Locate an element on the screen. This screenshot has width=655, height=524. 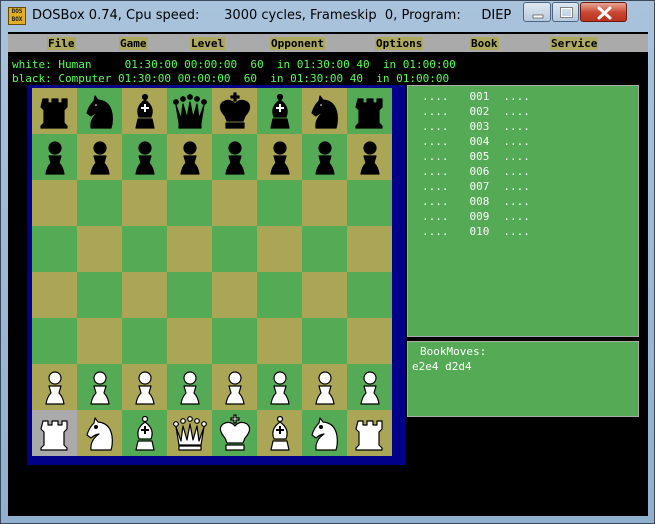
square-d6 is located at coordinates (189, 203).